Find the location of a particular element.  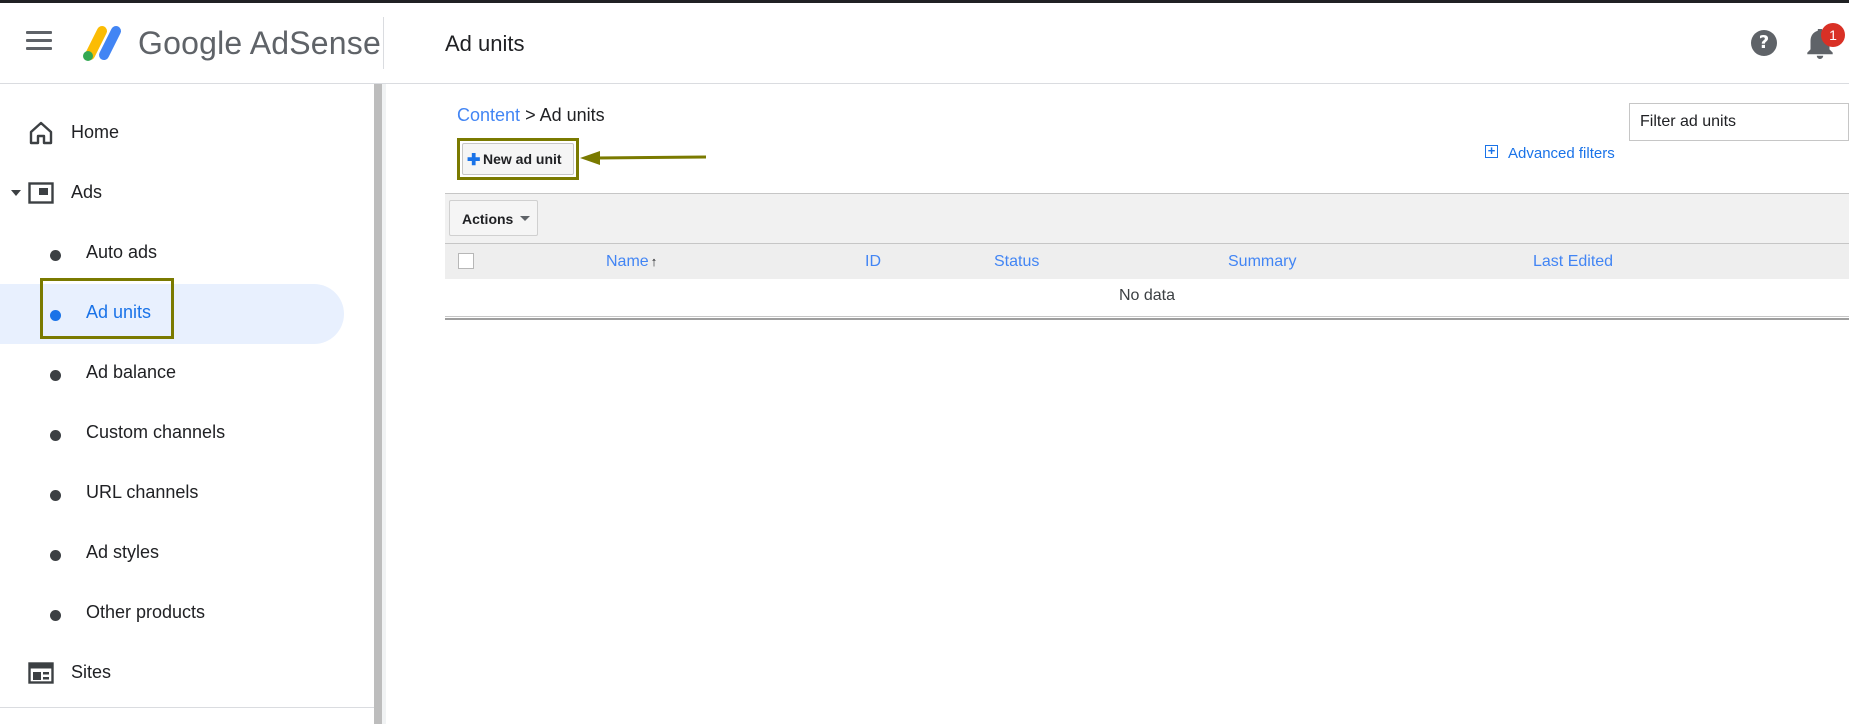

sidebar-item-custom-channels: Custom channels is located at coordinates (172, 434).